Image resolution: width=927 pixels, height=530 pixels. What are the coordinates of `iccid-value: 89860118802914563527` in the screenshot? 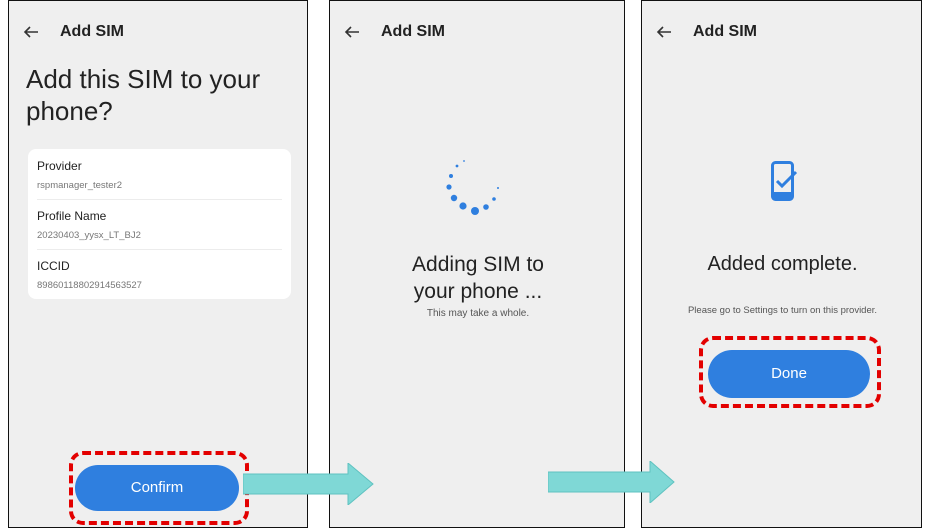 It's located at (89, 285).